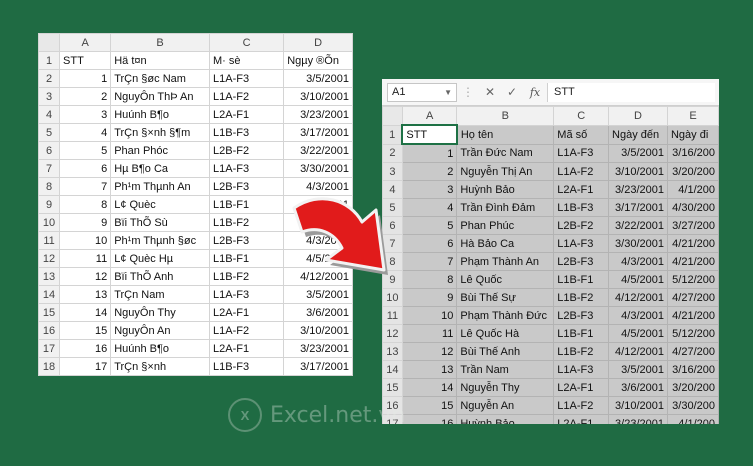  What do you see at coordinates (505, 261) in the screenshot?
I see `cell-b: Phạm Thành An` at bounding box center [505, 261].